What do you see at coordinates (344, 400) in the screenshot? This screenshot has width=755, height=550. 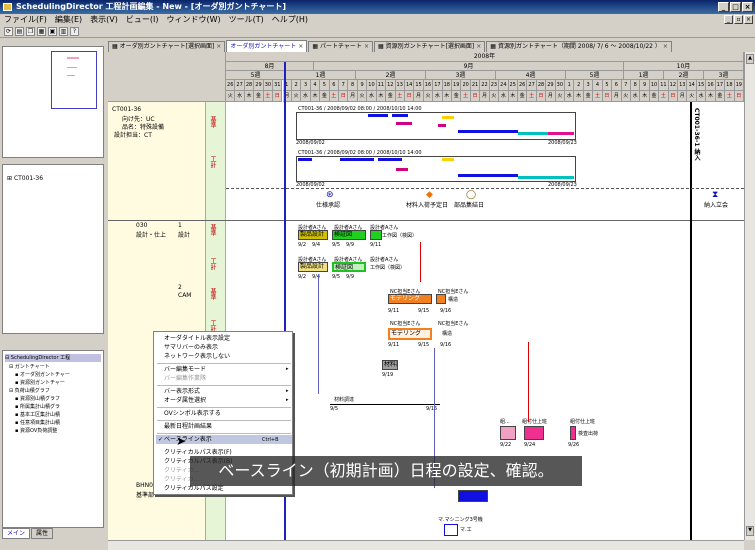 I see `task-label: 材料調達` at bounding box center [344, 400].